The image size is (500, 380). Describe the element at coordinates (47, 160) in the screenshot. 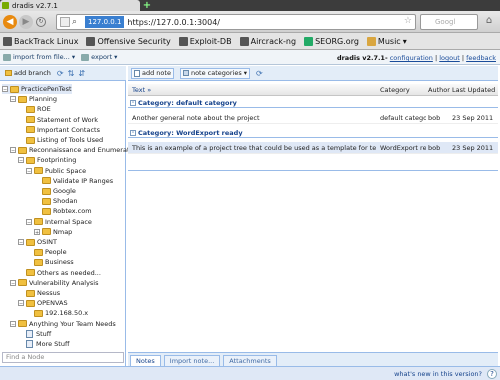

I see `tree-node: − Footprinting` at that location.